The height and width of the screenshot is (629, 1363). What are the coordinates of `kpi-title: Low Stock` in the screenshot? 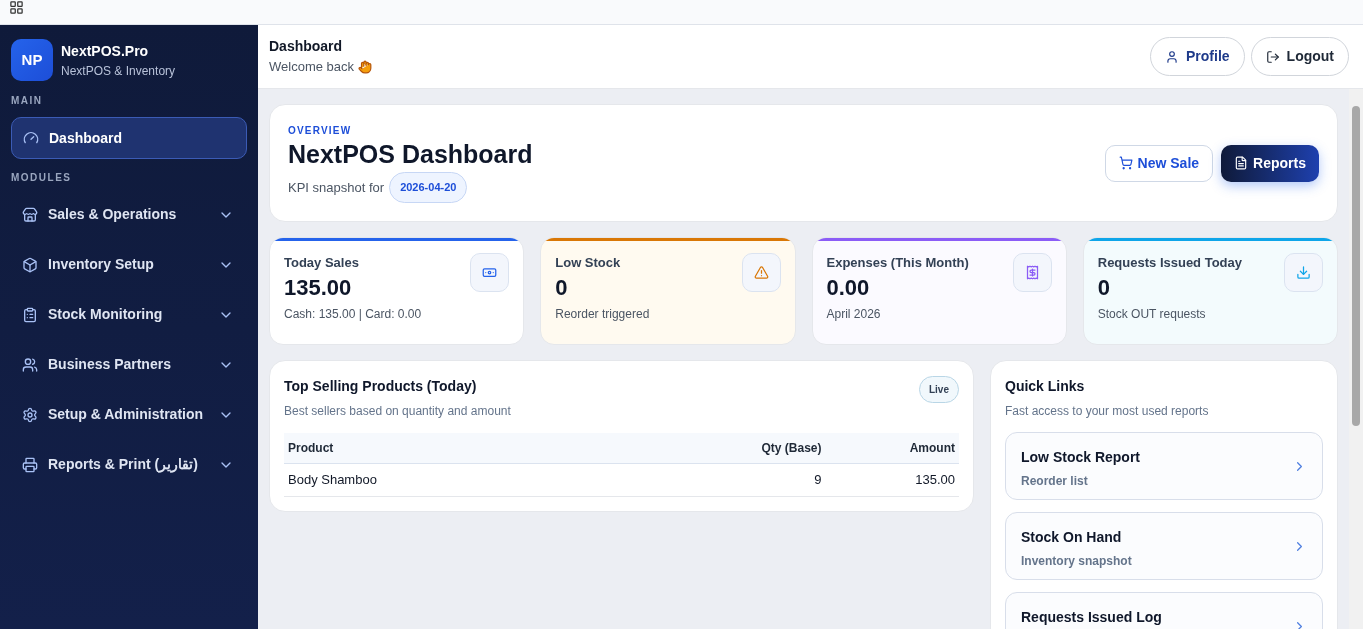 It's located at (588, 263).